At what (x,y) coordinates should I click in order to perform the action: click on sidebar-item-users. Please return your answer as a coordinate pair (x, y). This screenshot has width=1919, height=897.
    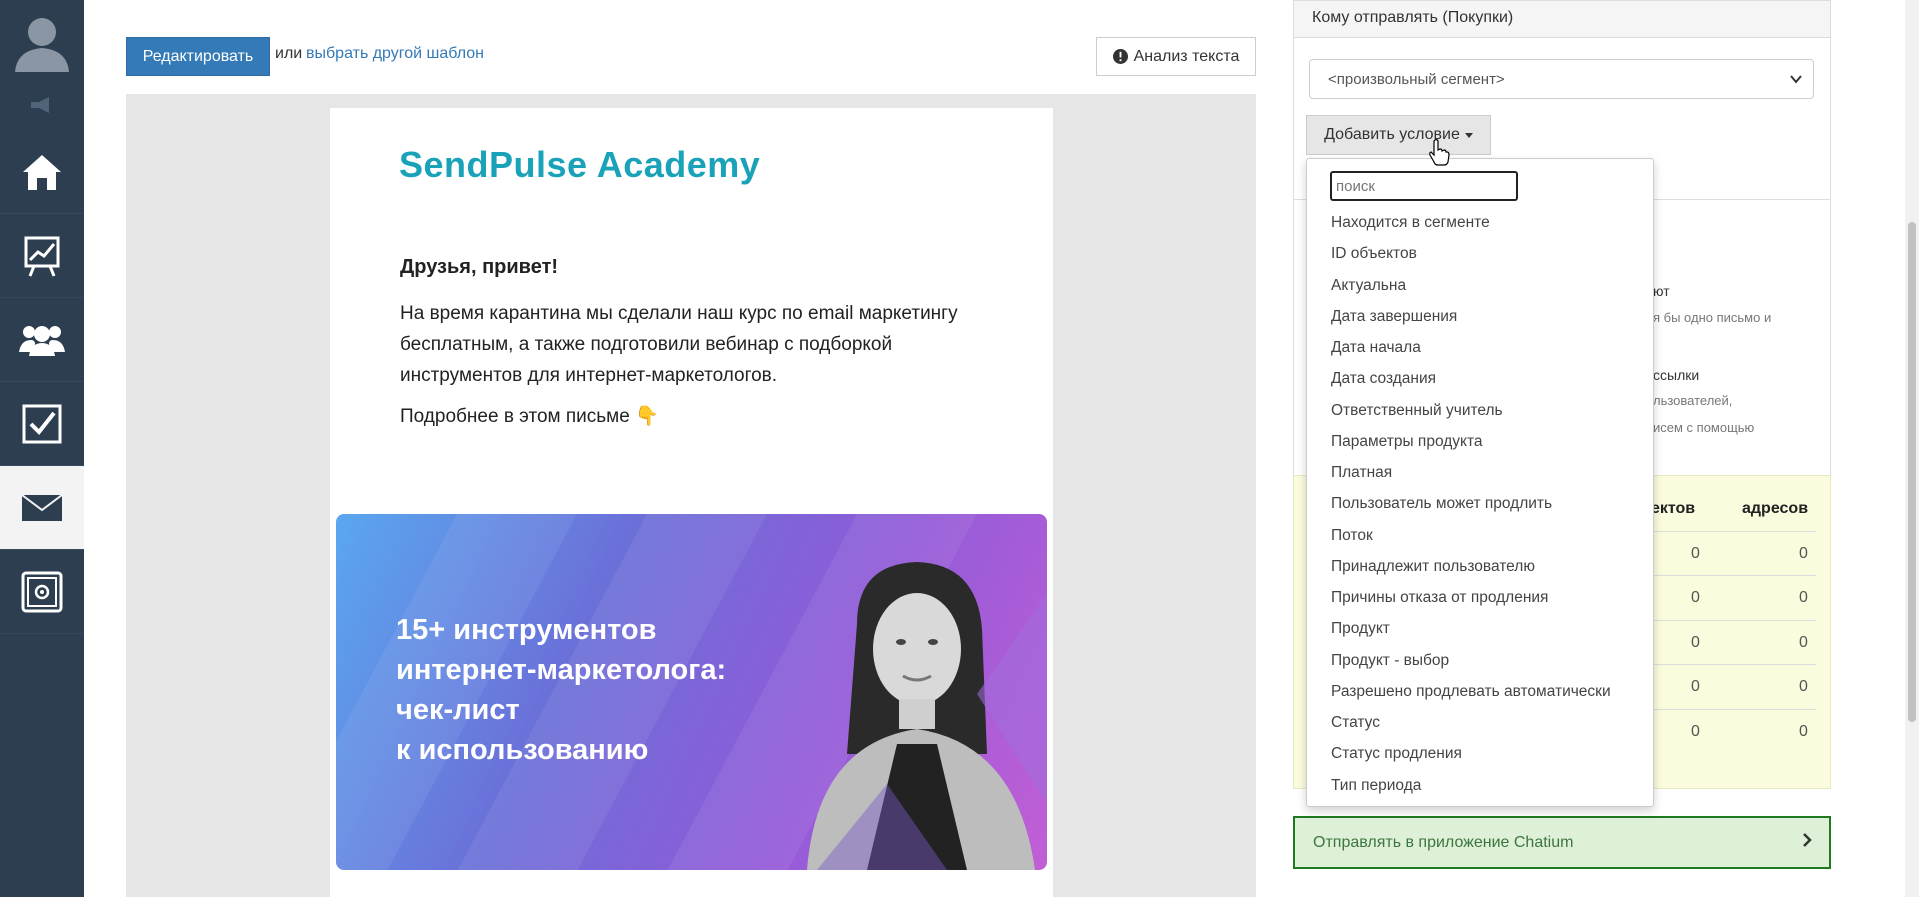
    Looking at the image, I should click on (42, 340).